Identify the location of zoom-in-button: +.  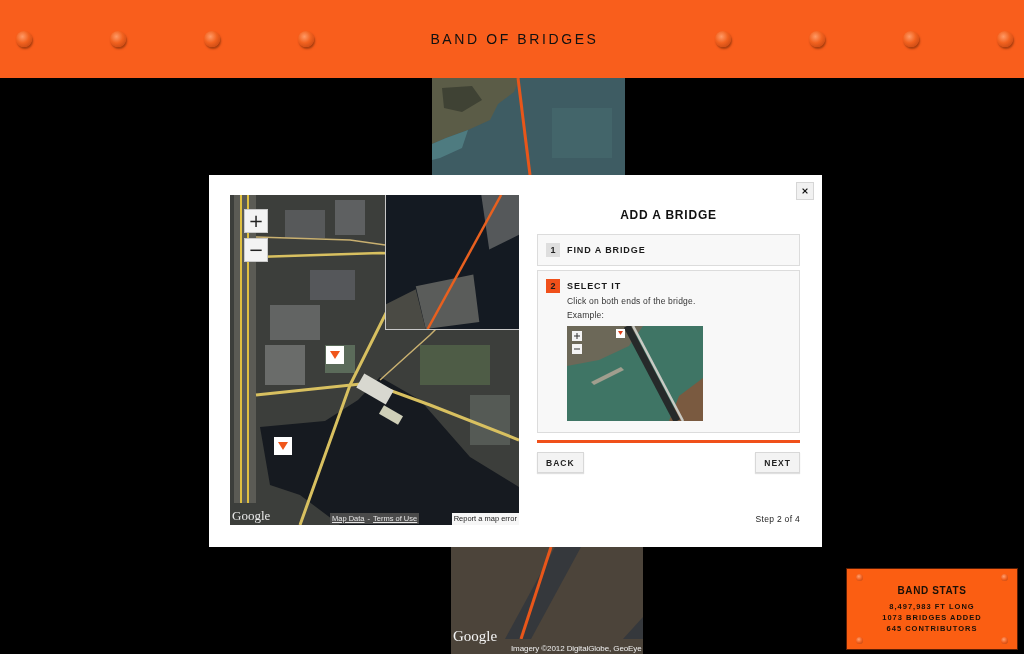
(256, 221).